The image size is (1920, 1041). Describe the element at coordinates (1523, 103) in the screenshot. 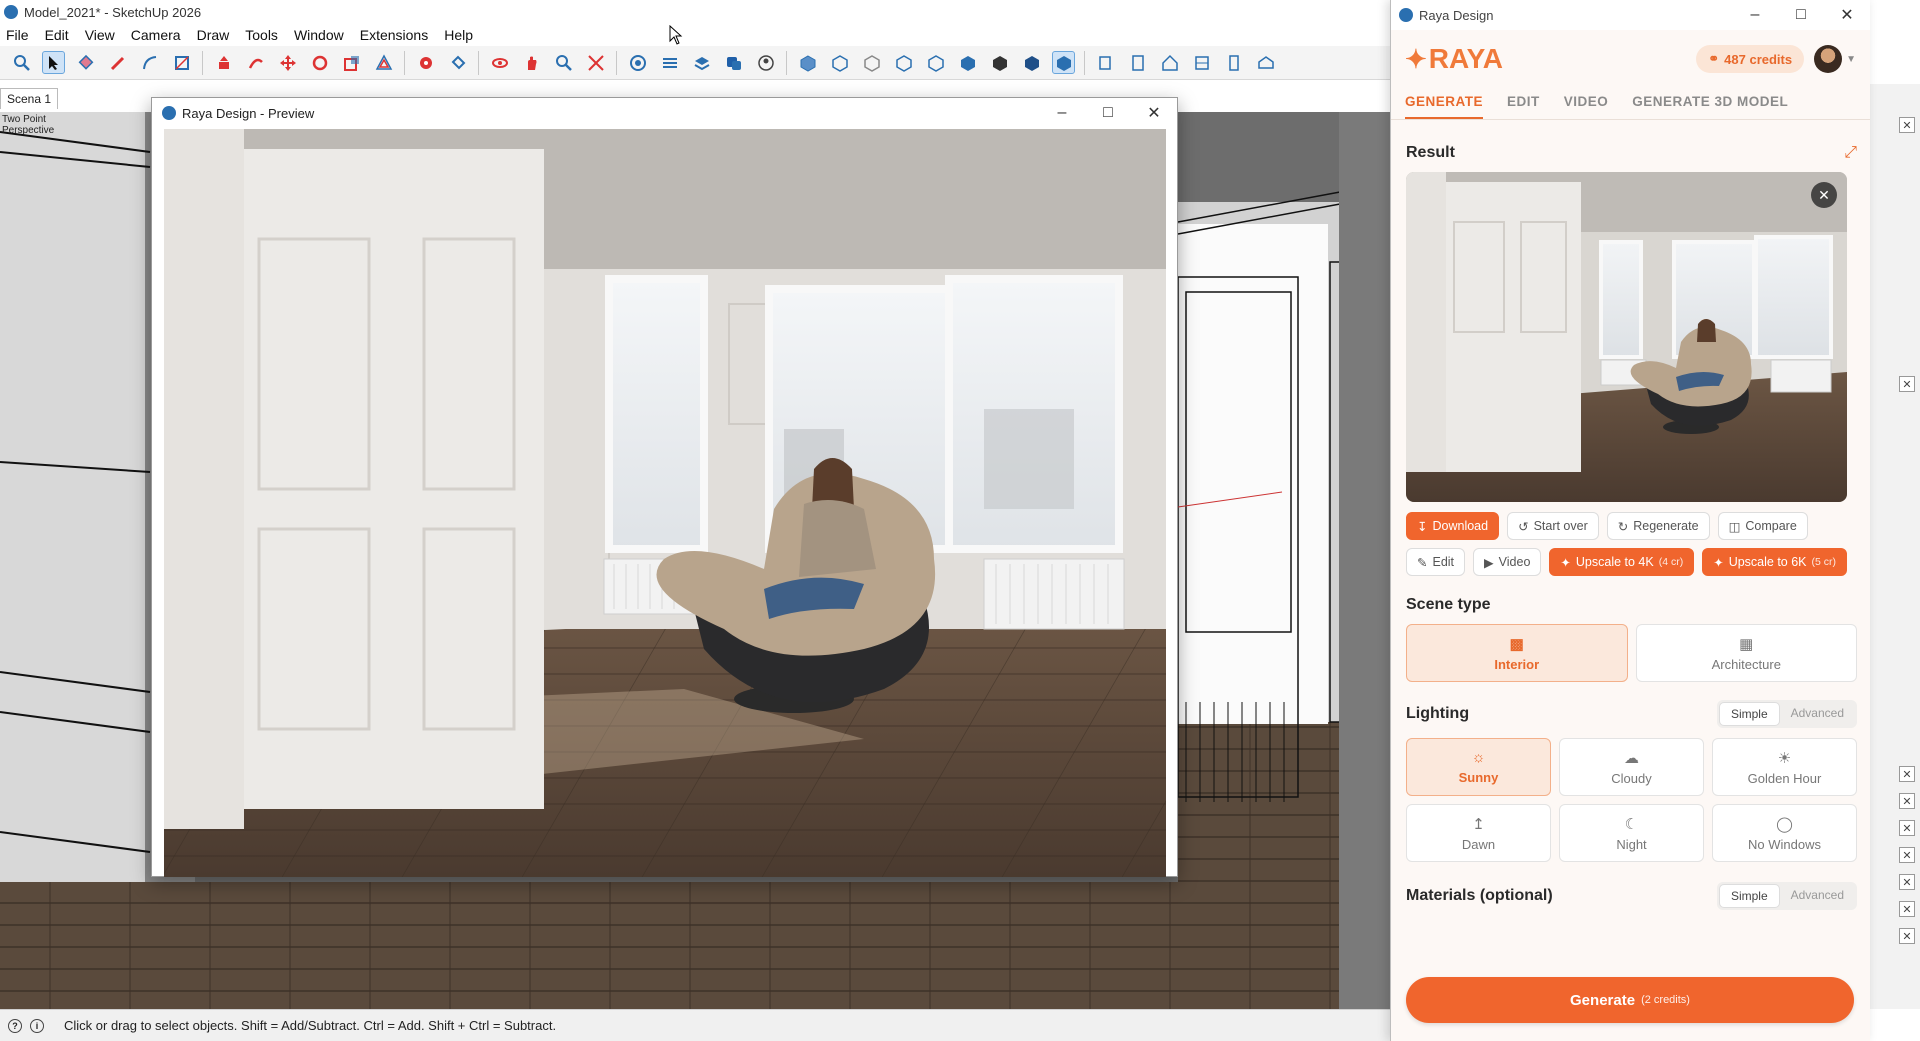

I see `tab-edit: EDIT` at that location.